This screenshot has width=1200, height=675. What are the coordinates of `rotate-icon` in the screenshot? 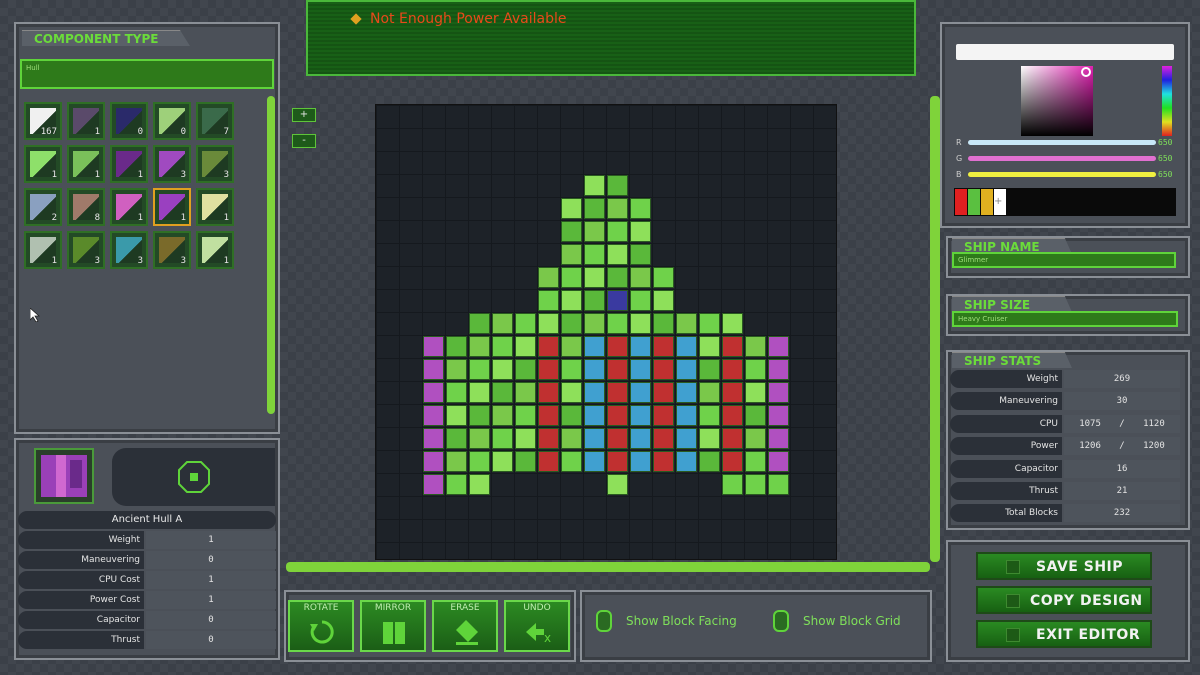 It's located at (322, 632).